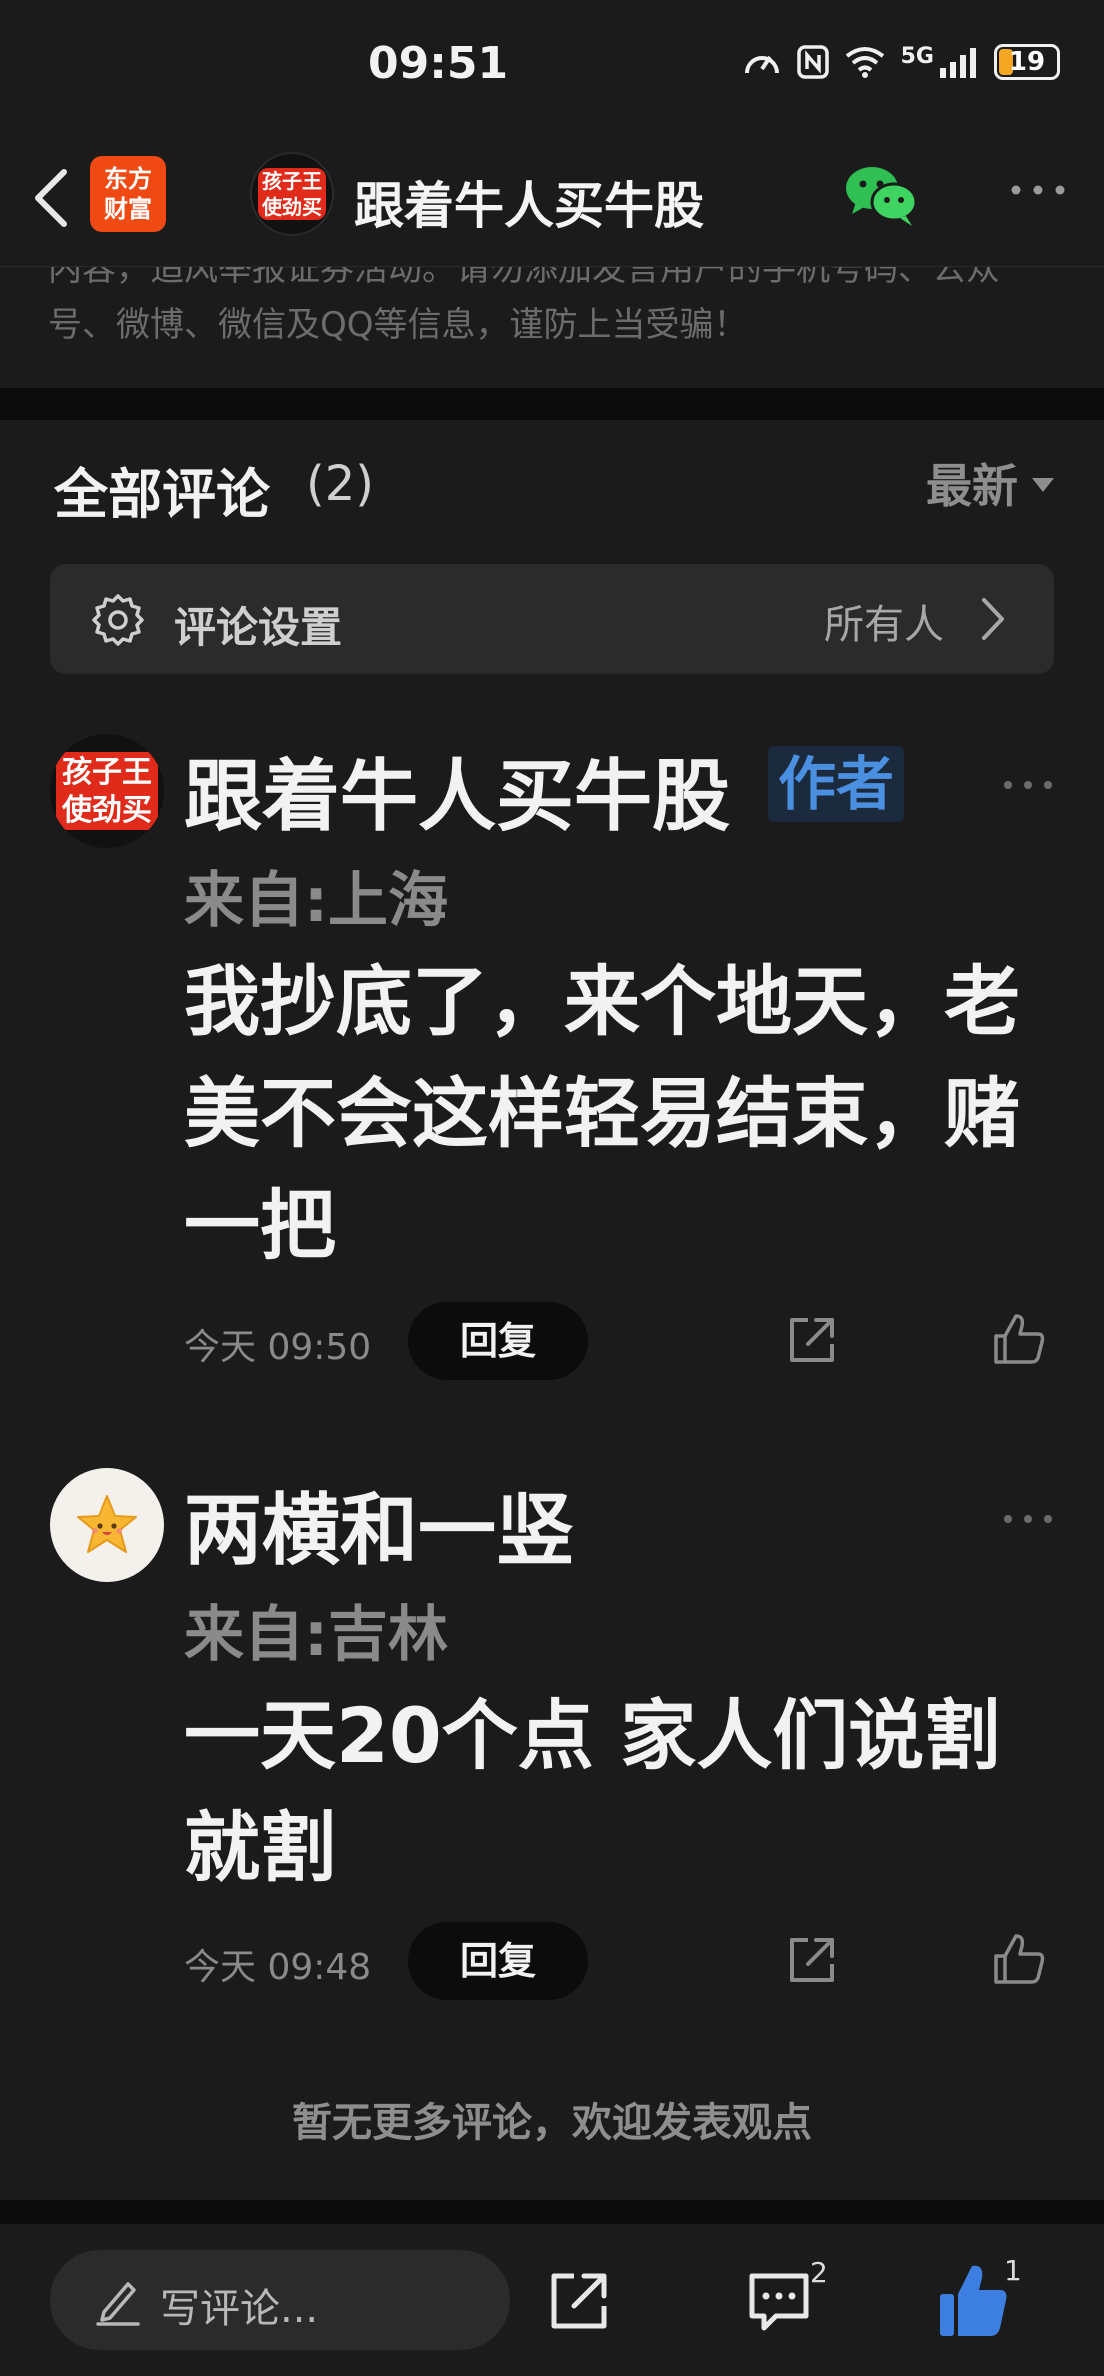  What do you see at coordinates (864, 62) in the screenshot?
I see `wifi-icon` at bounding box center [864, 62].